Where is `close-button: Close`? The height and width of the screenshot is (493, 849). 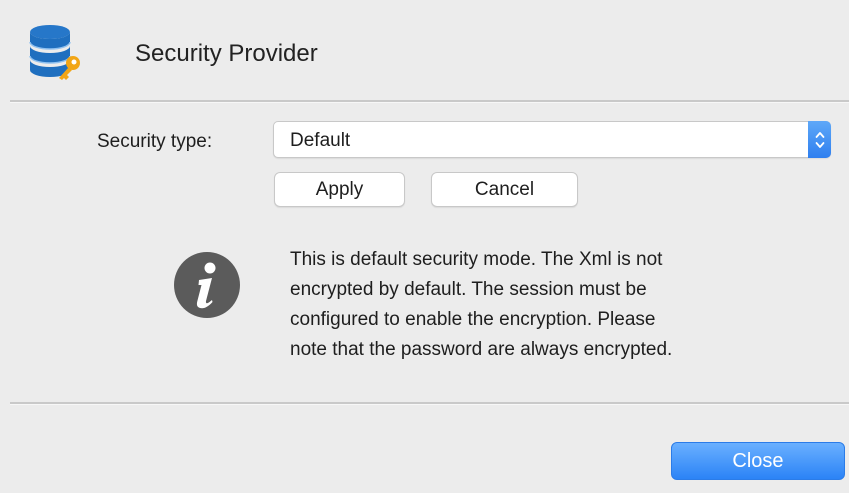 close-button: Close is located at coordinates (758, 461).